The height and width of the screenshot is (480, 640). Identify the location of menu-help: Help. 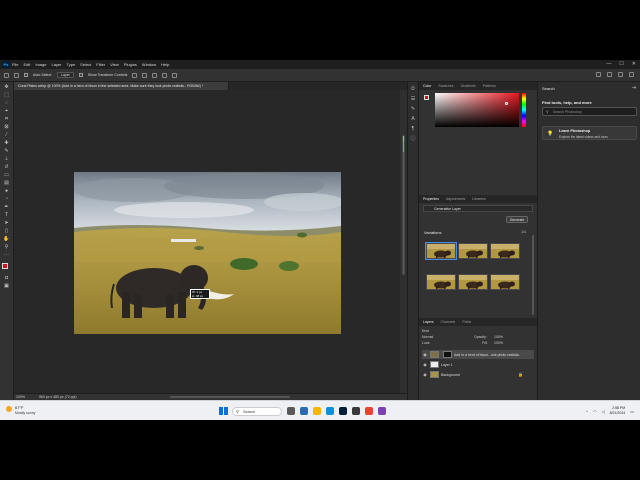
(165, 64).